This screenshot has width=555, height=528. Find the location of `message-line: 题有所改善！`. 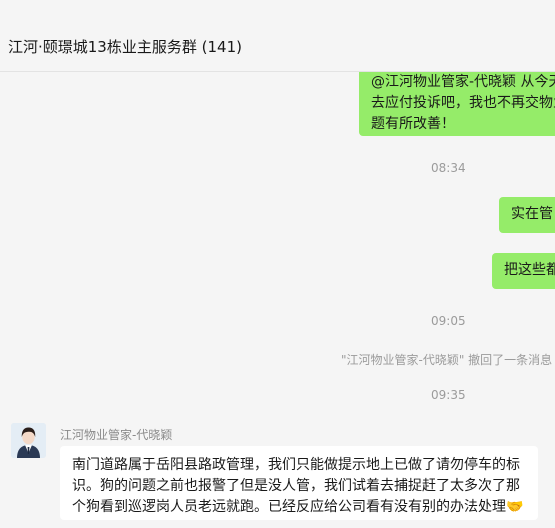

message-line: 题有所改善！ is located at coordinates (413, 124).